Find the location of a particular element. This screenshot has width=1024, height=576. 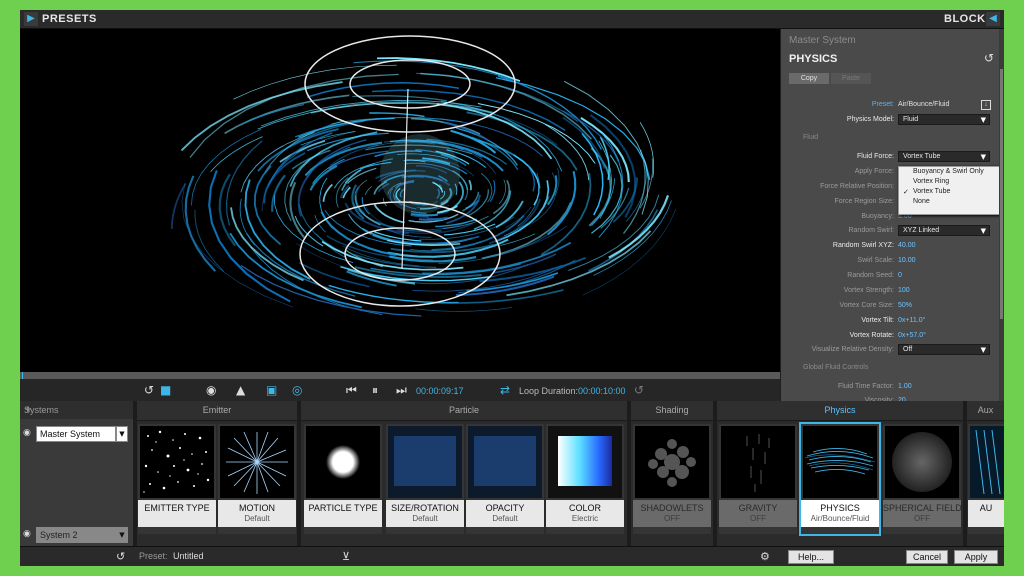

block-size-rotation: SIZE/ROTATION Default is located at coordinates (425, 479).